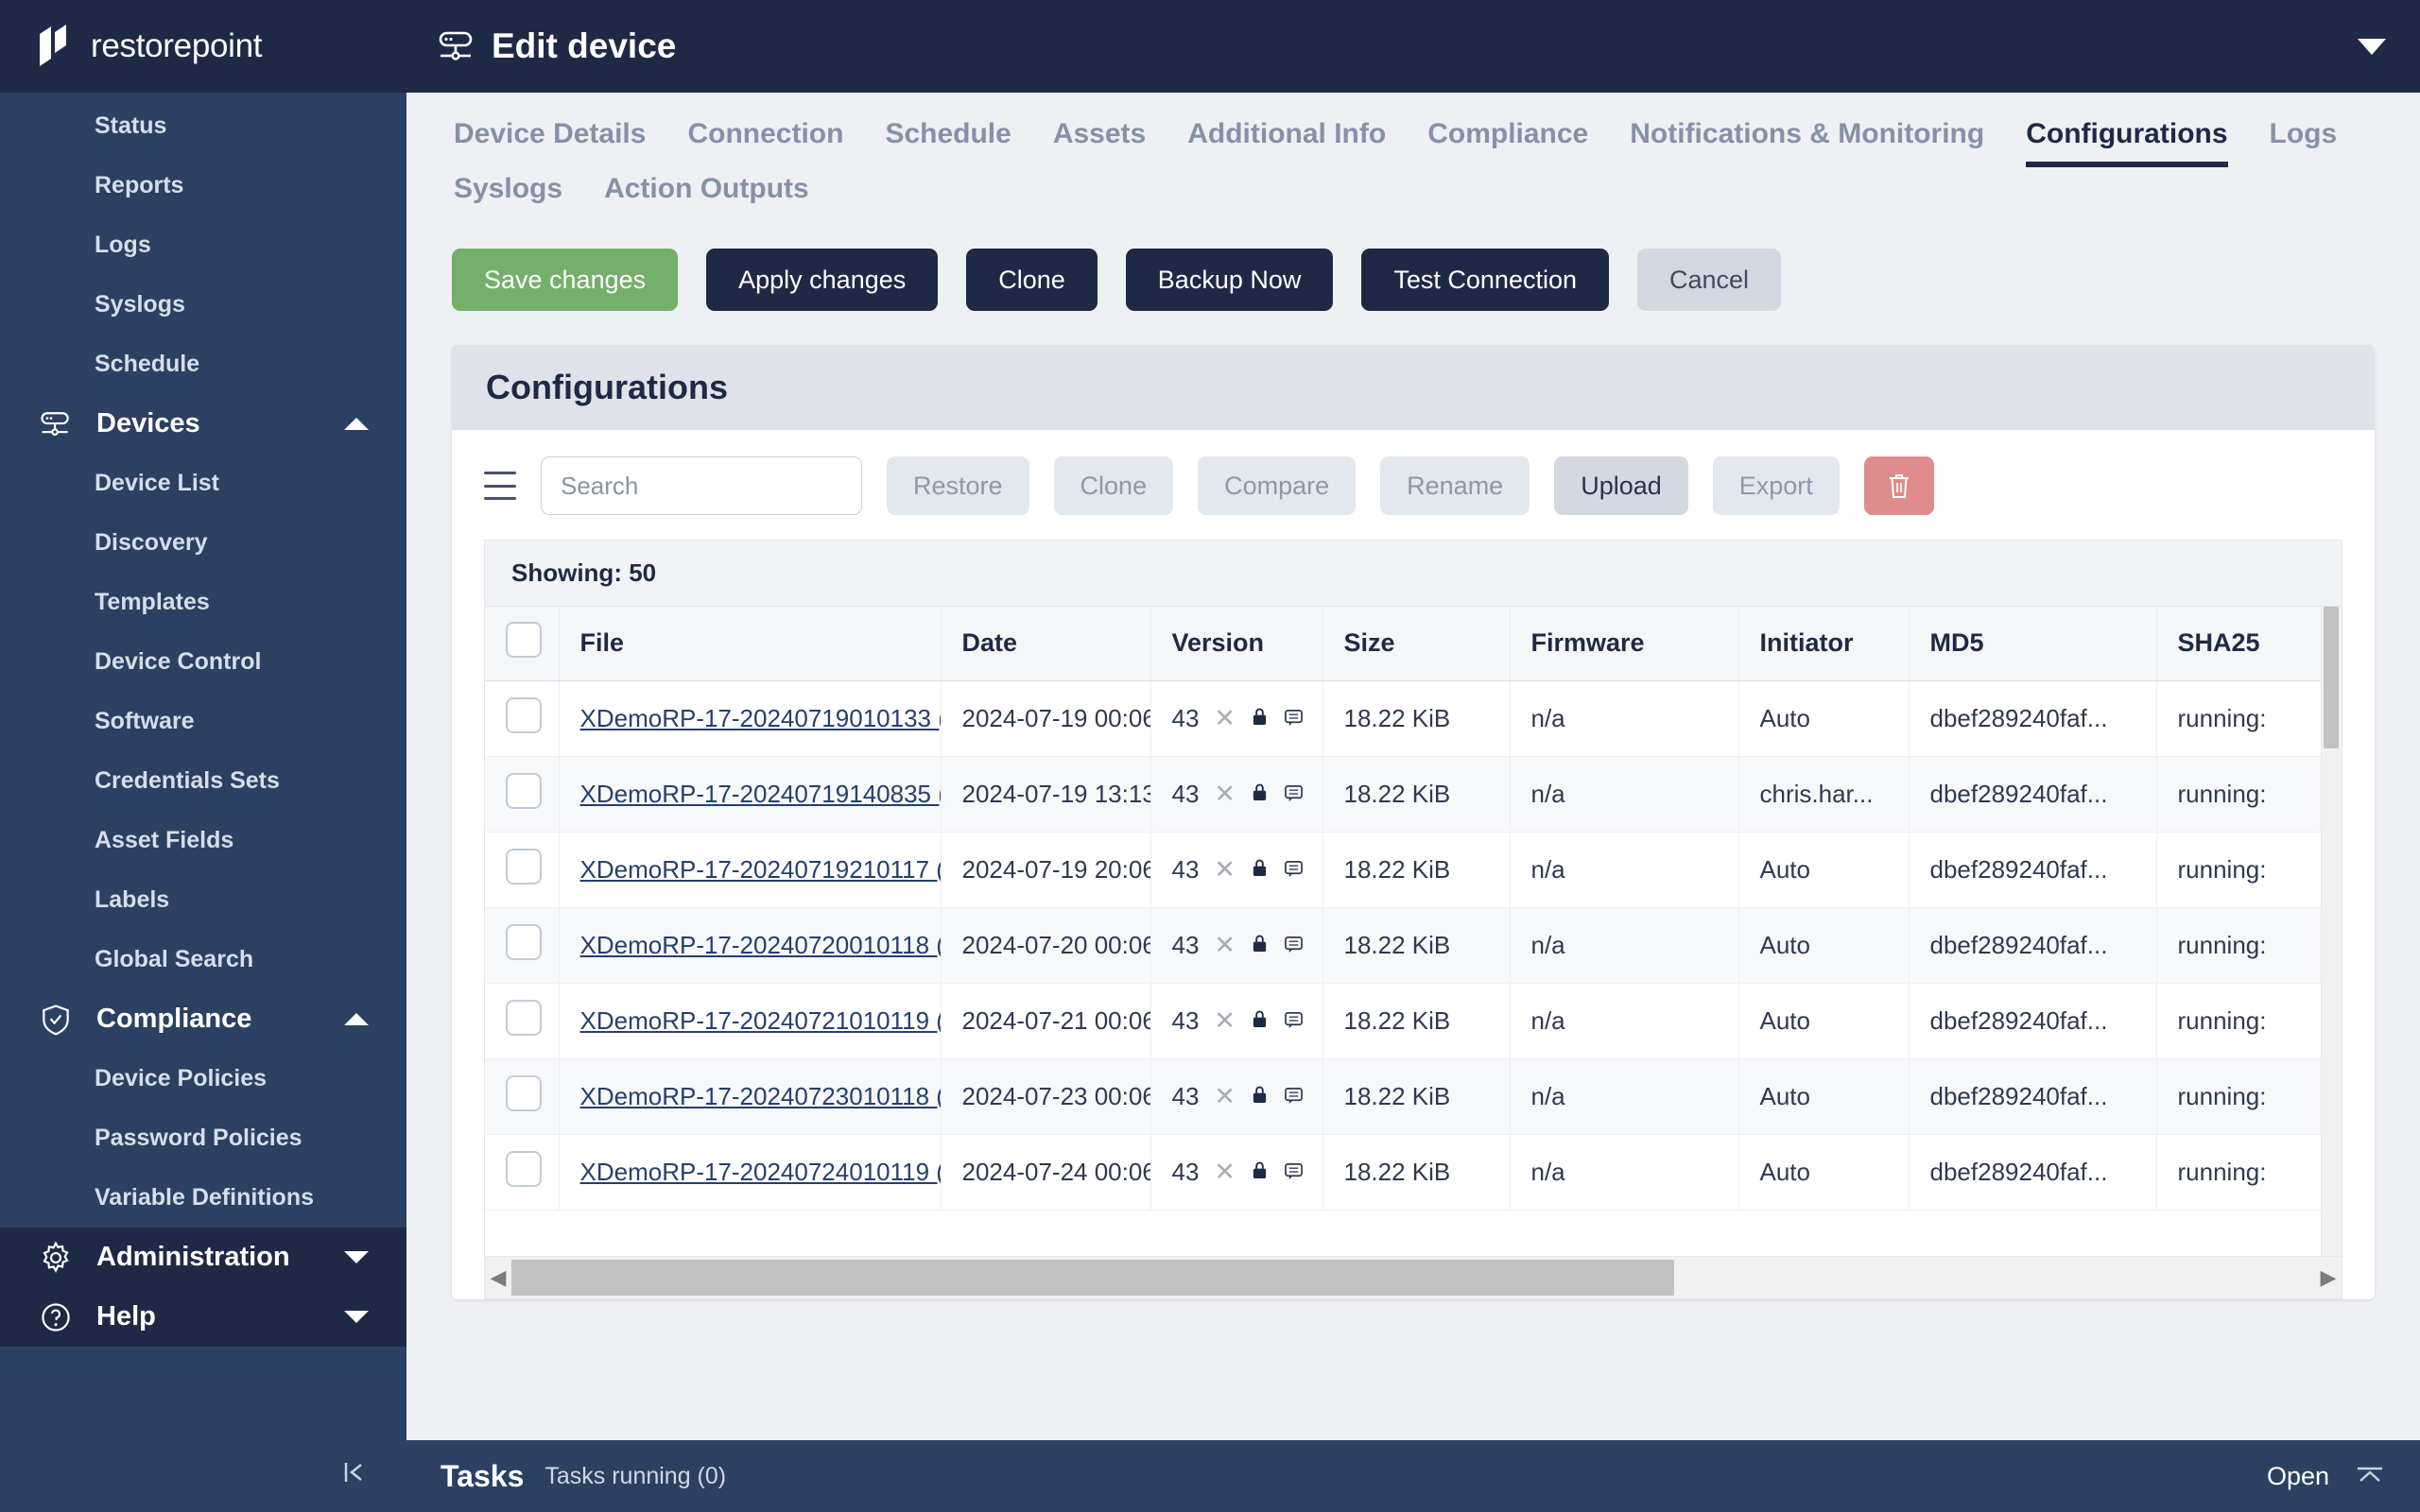  Describe the element at coordinates (706, 197) in the screenshot. I see `tab-action-outputs: Action Outputs` at that location.